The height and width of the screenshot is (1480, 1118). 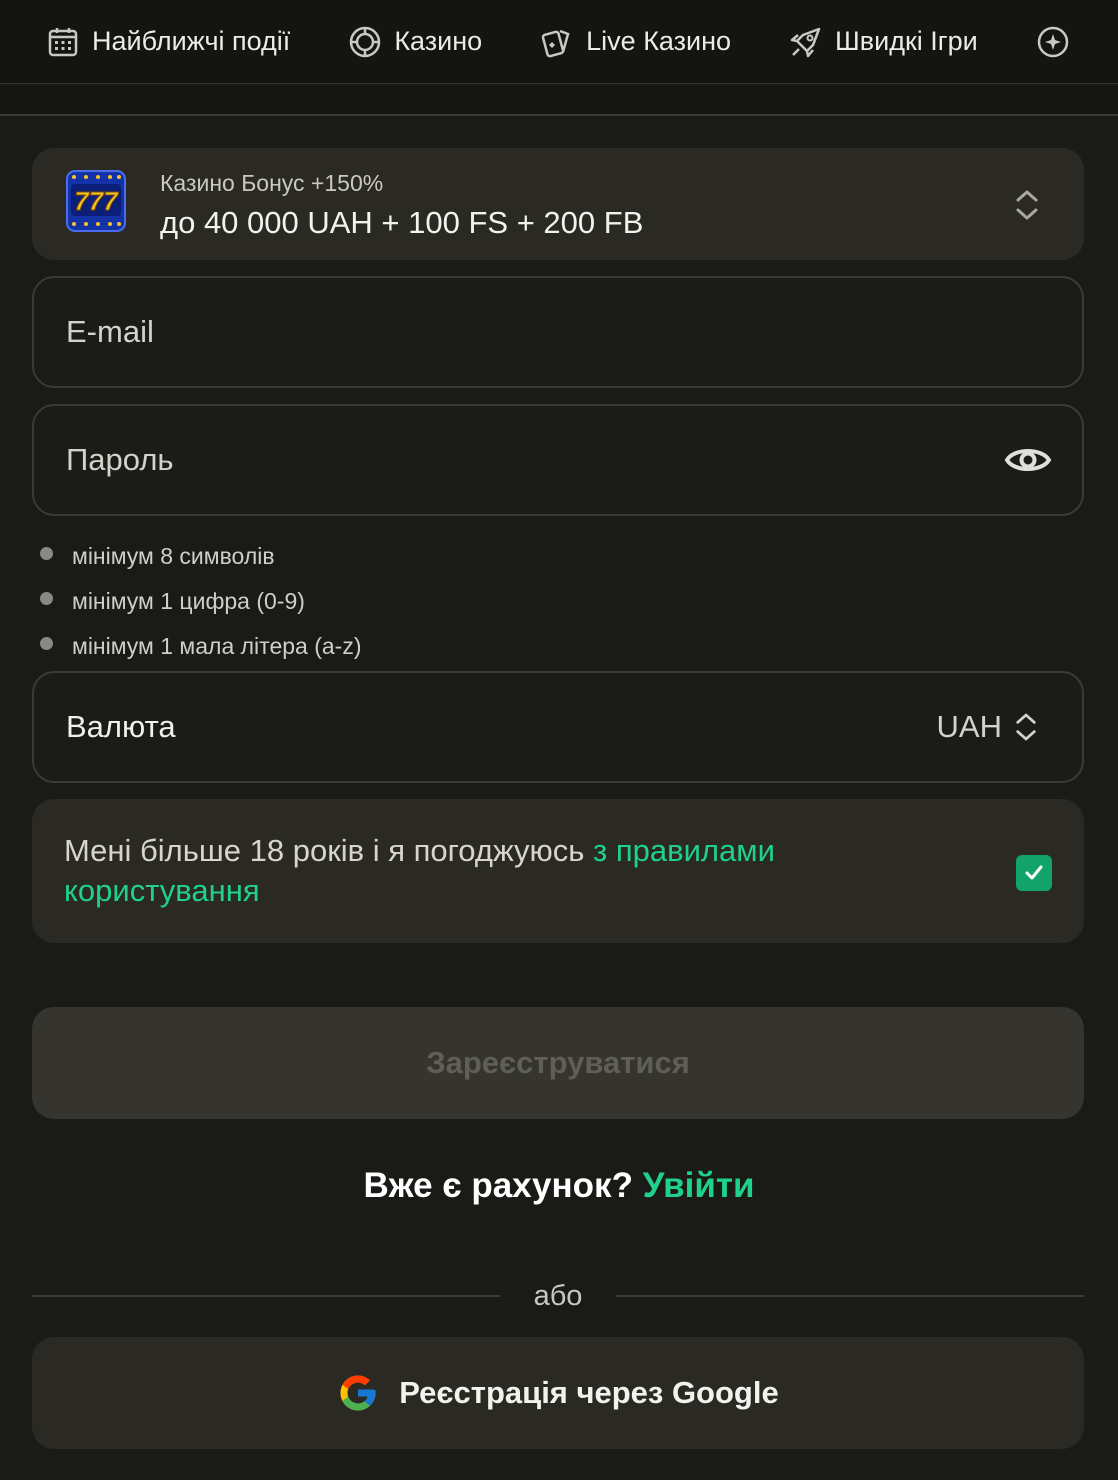 I want to click on currency-value: UAH, so click(x=969, y=726).